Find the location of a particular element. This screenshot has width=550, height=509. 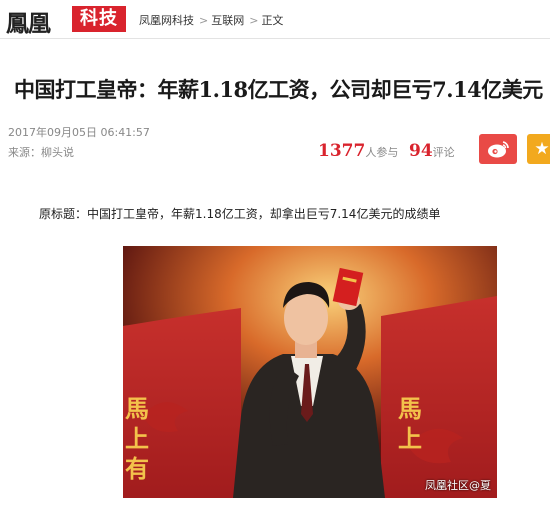

comments-count: 94评论 is located at coordinates (432, 151).